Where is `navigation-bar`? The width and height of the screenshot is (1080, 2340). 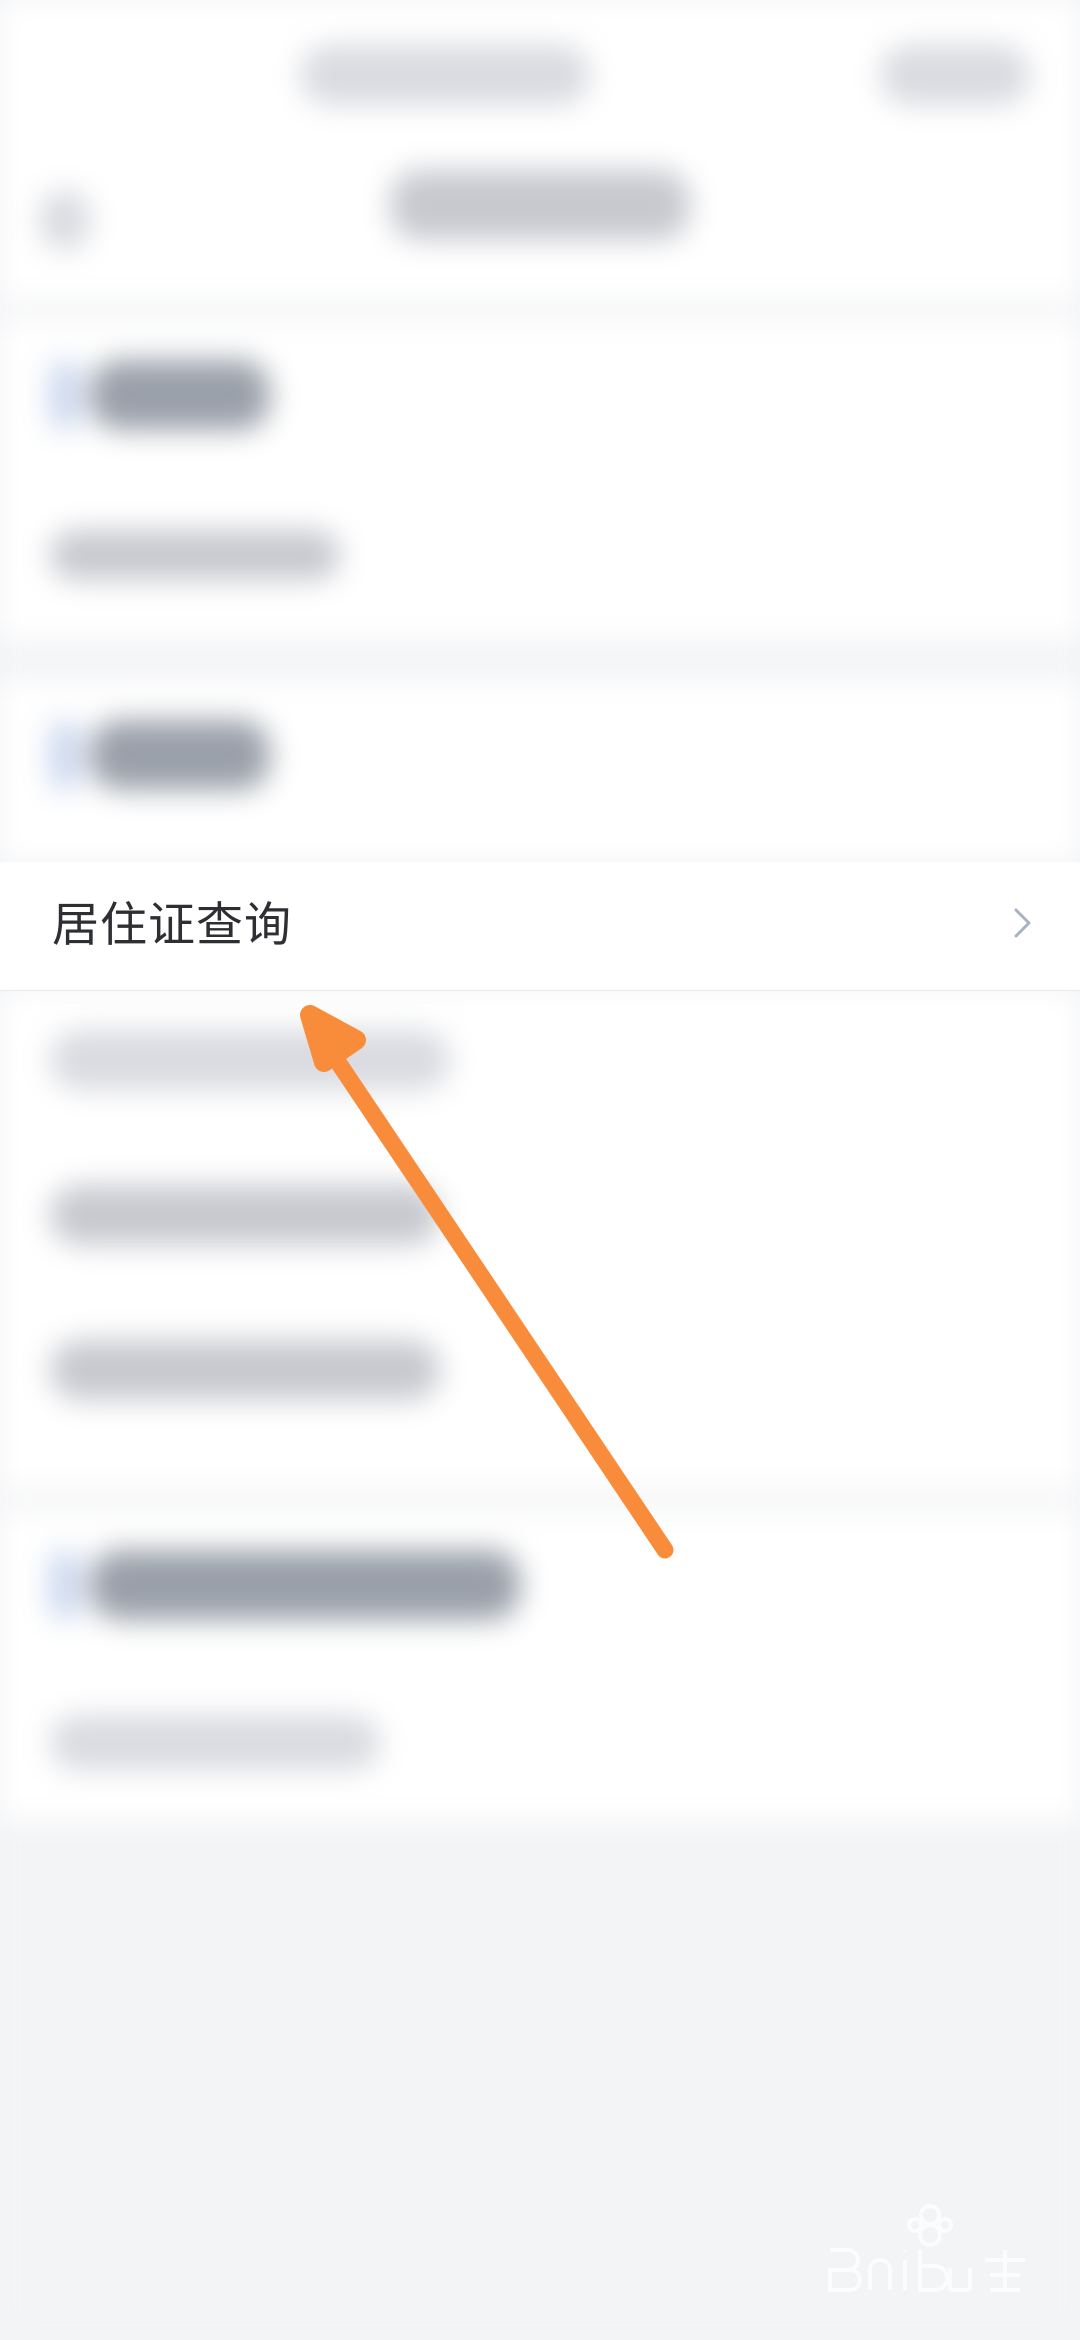 navigation-bar is located at coordinates (540, 225).